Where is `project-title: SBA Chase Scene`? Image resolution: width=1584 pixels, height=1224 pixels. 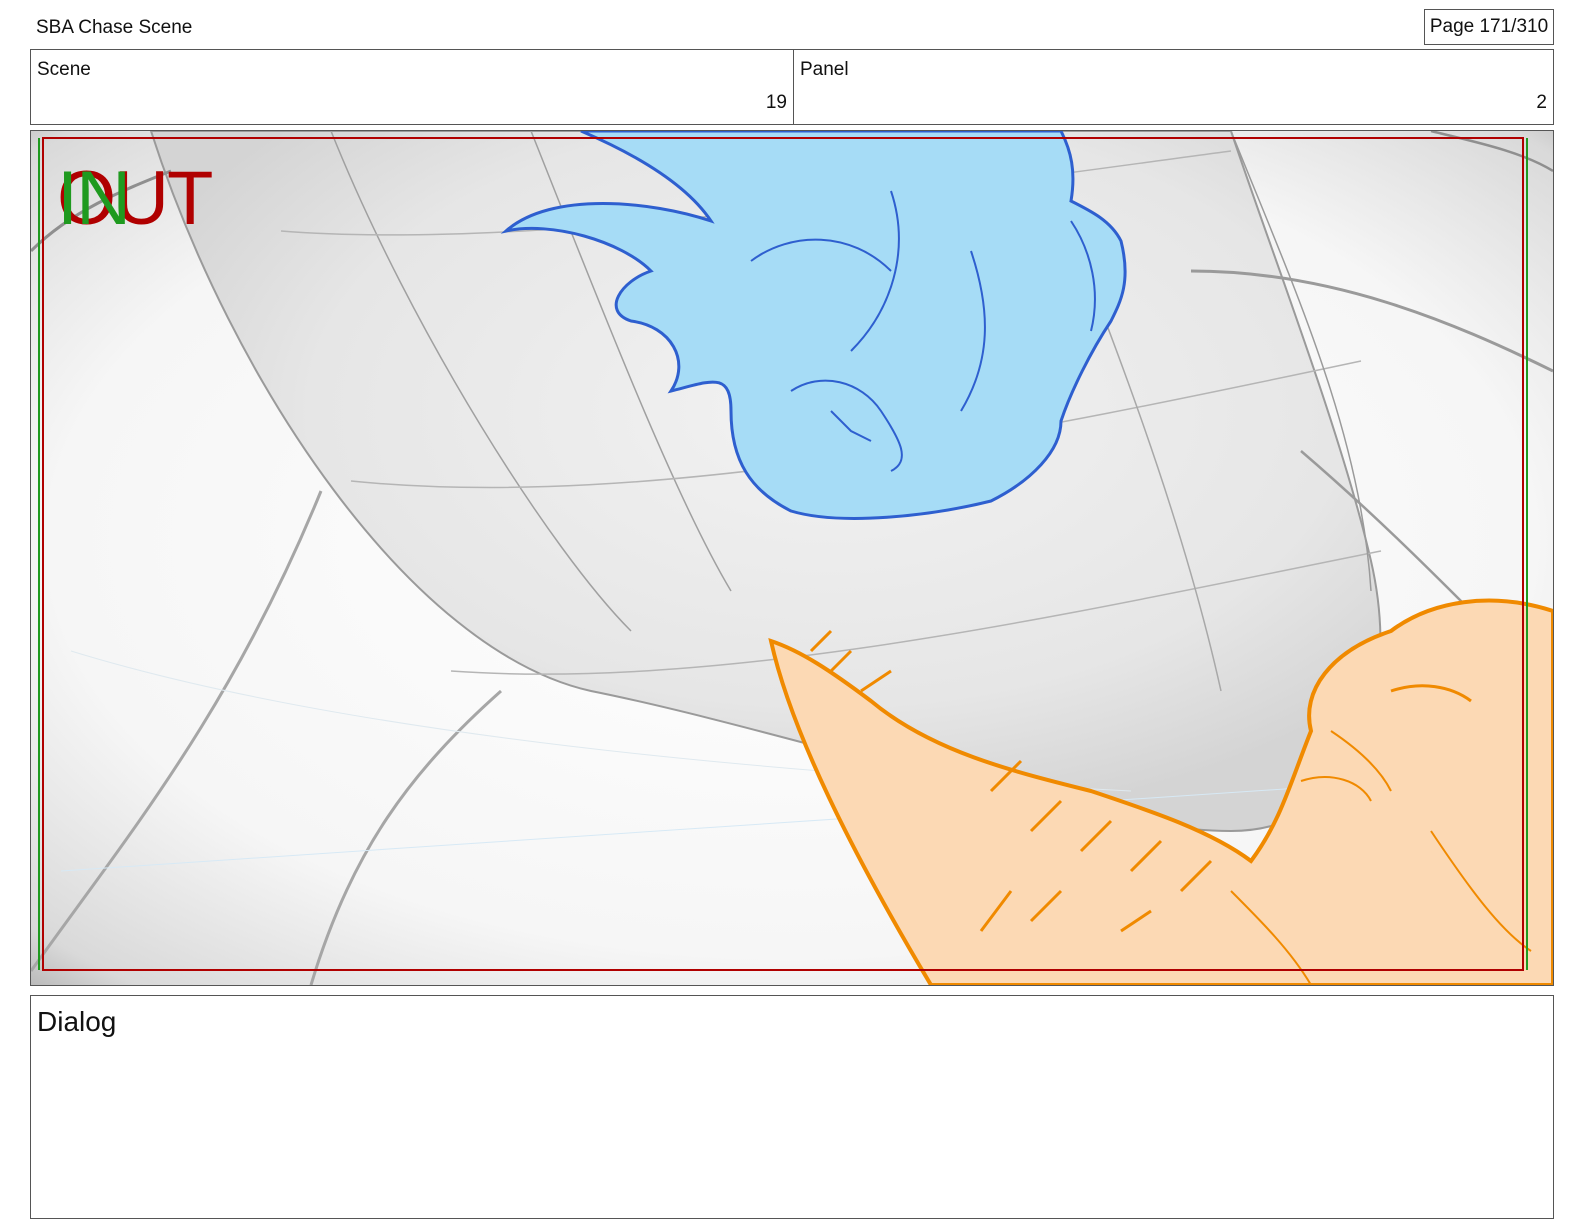
project-title: SBA Chase Scene is located at coordinates (114, 27).